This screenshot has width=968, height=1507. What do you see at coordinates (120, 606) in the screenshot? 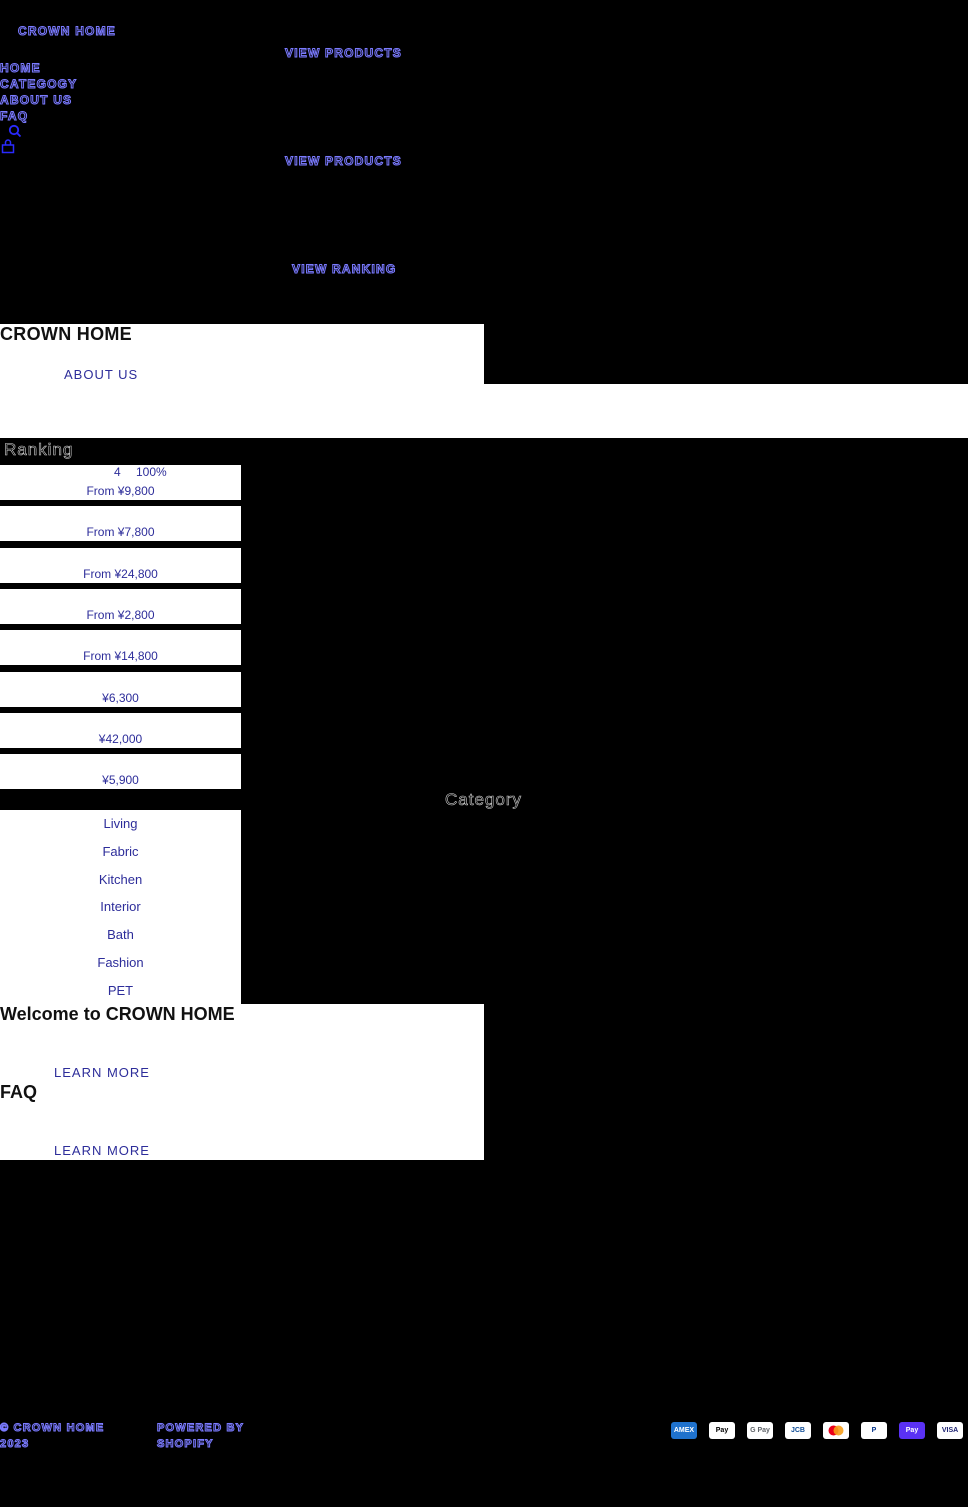
I see `ranking-product-card: From ¥2,800` at bounding box center [120, 606].